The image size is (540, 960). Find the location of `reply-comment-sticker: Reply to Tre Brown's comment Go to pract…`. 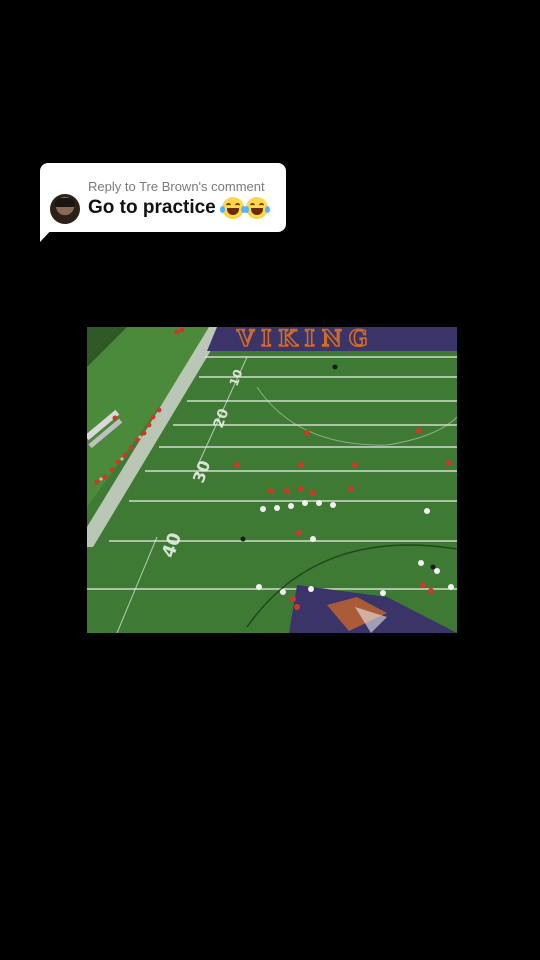

reply-comment-sticker: Reply to Tre Brown's comment Go to pract… is located at coordinates (163, 197).